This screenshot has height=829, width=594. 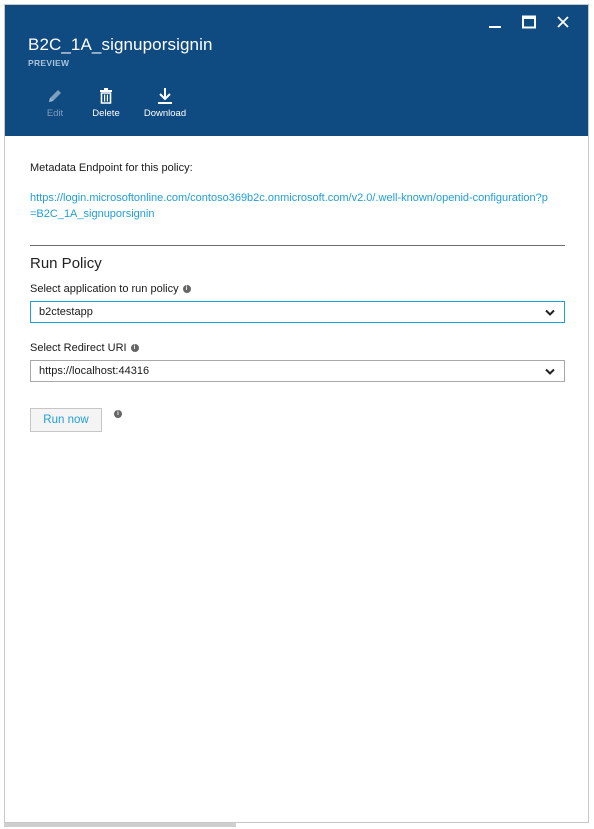 What do you see at coordinates (111, 168) in the screenshot?
I see `metadata-endpoint-label: Metadata Endpoint for this policy:` at bounding box center [111, 168].